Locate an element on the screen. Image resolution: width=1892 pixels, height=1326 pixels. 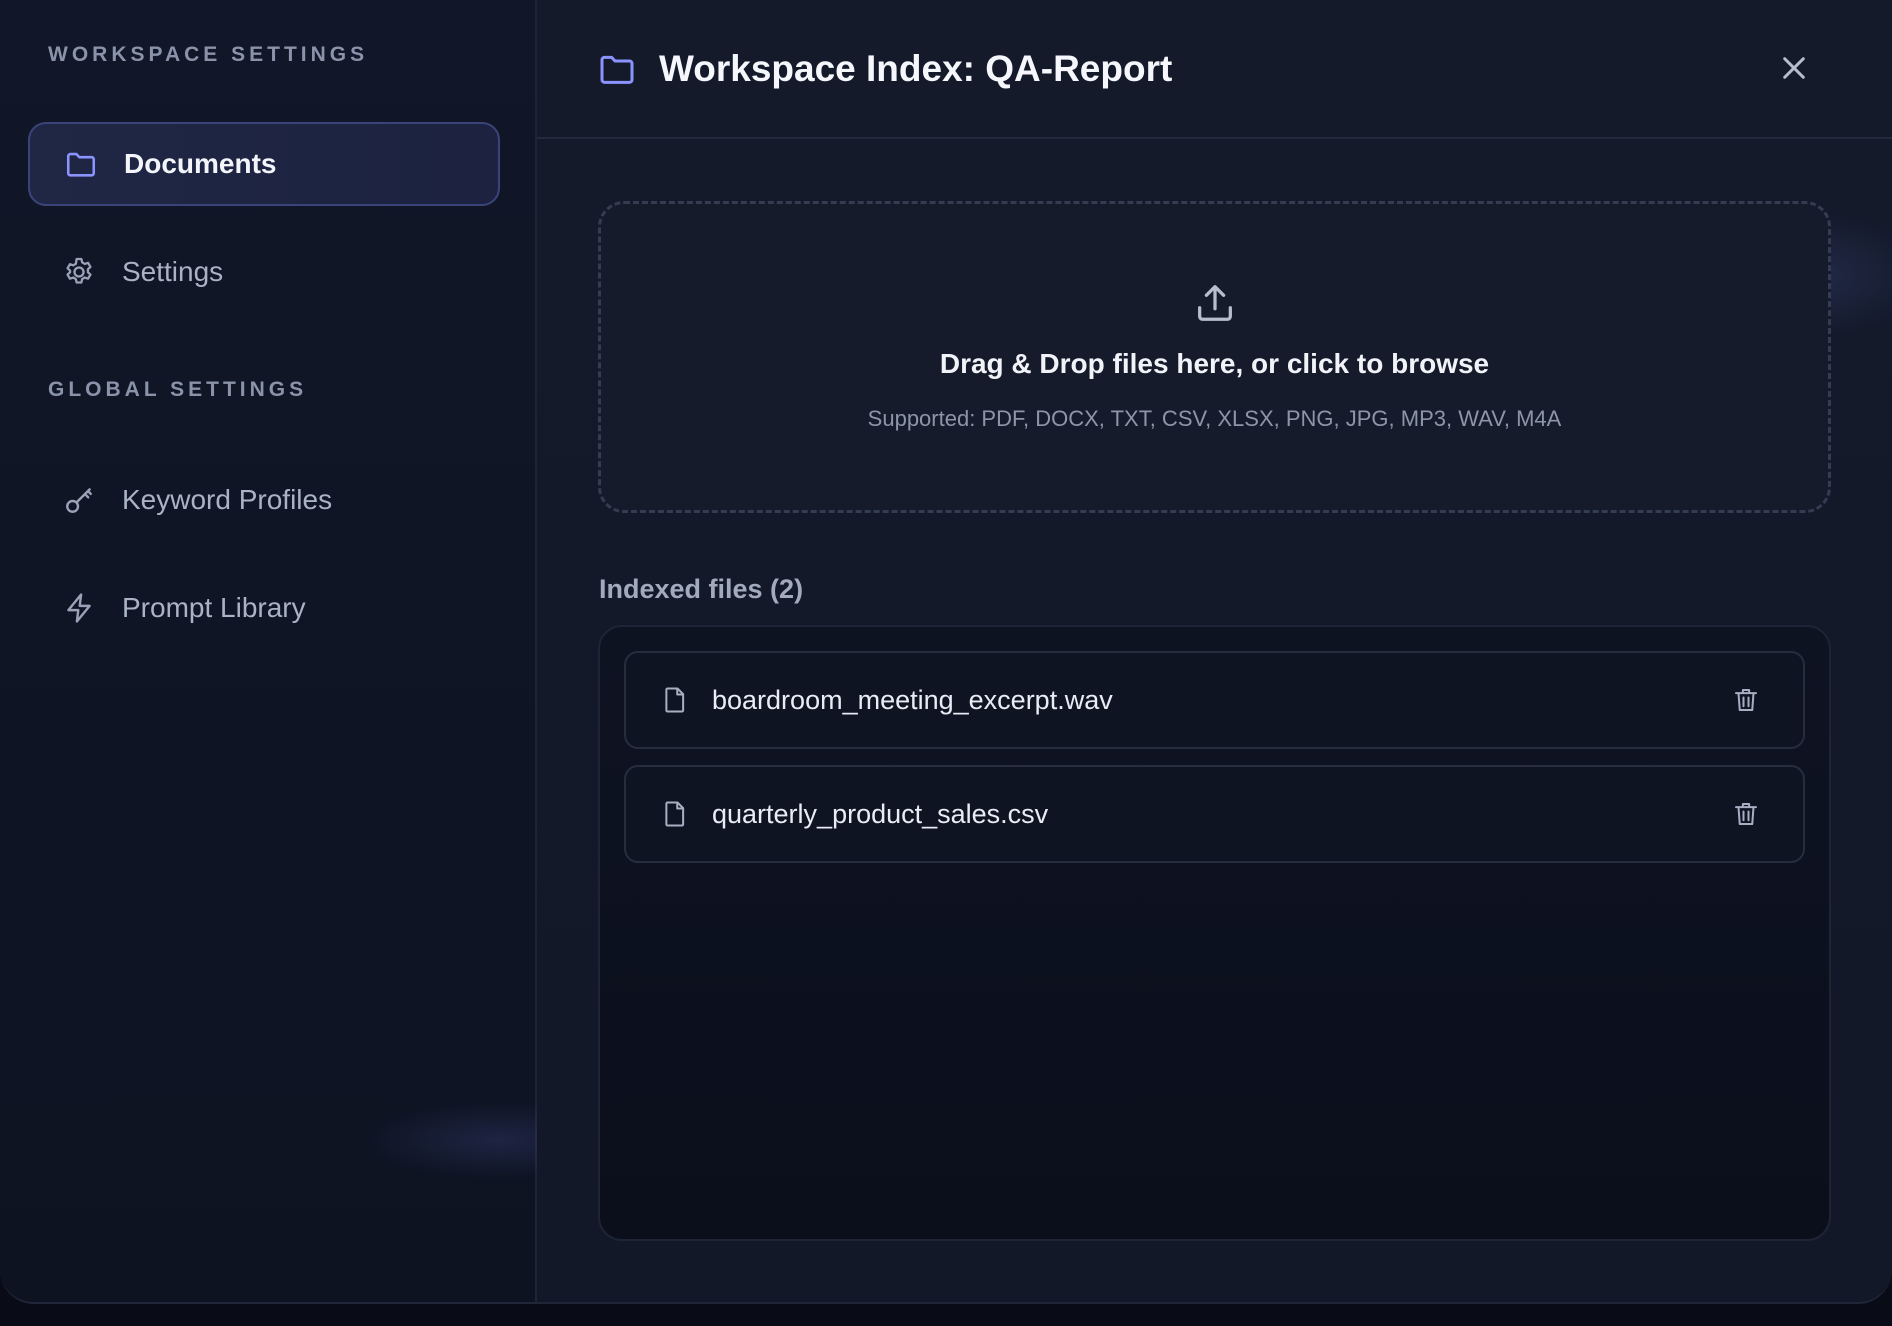
list-item: quarterly_product_sales.csv is located at coordinates (1214, 814).